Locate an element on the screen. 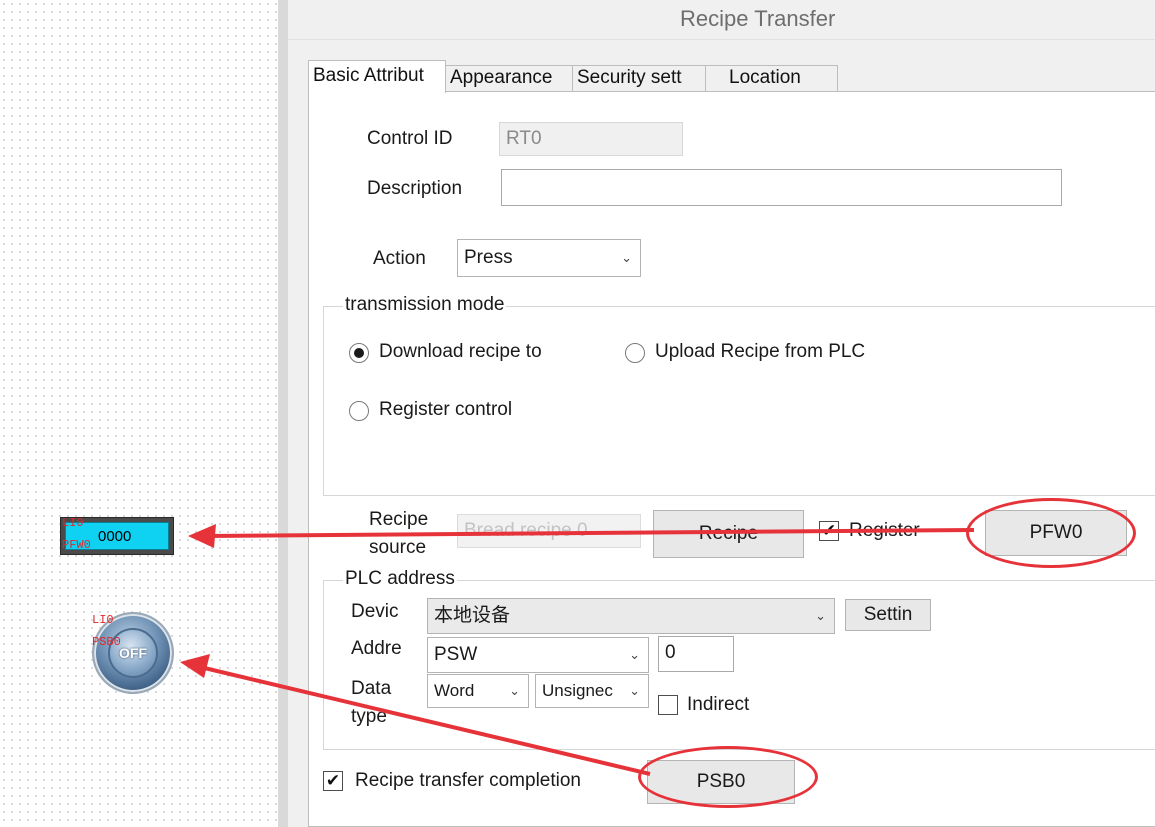 The height and width of the screenshot is (827, 1155). device-select: 本地设备 ⌄ is located at coordinates (631, 616).